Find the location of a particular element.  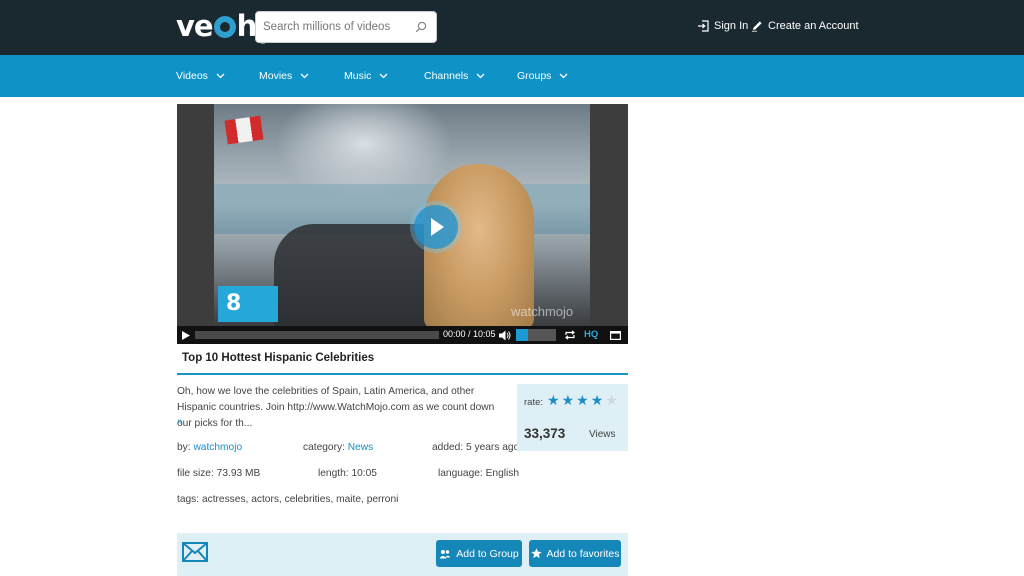

create-account-link: Create an Account is located at coordinates (805, 26).